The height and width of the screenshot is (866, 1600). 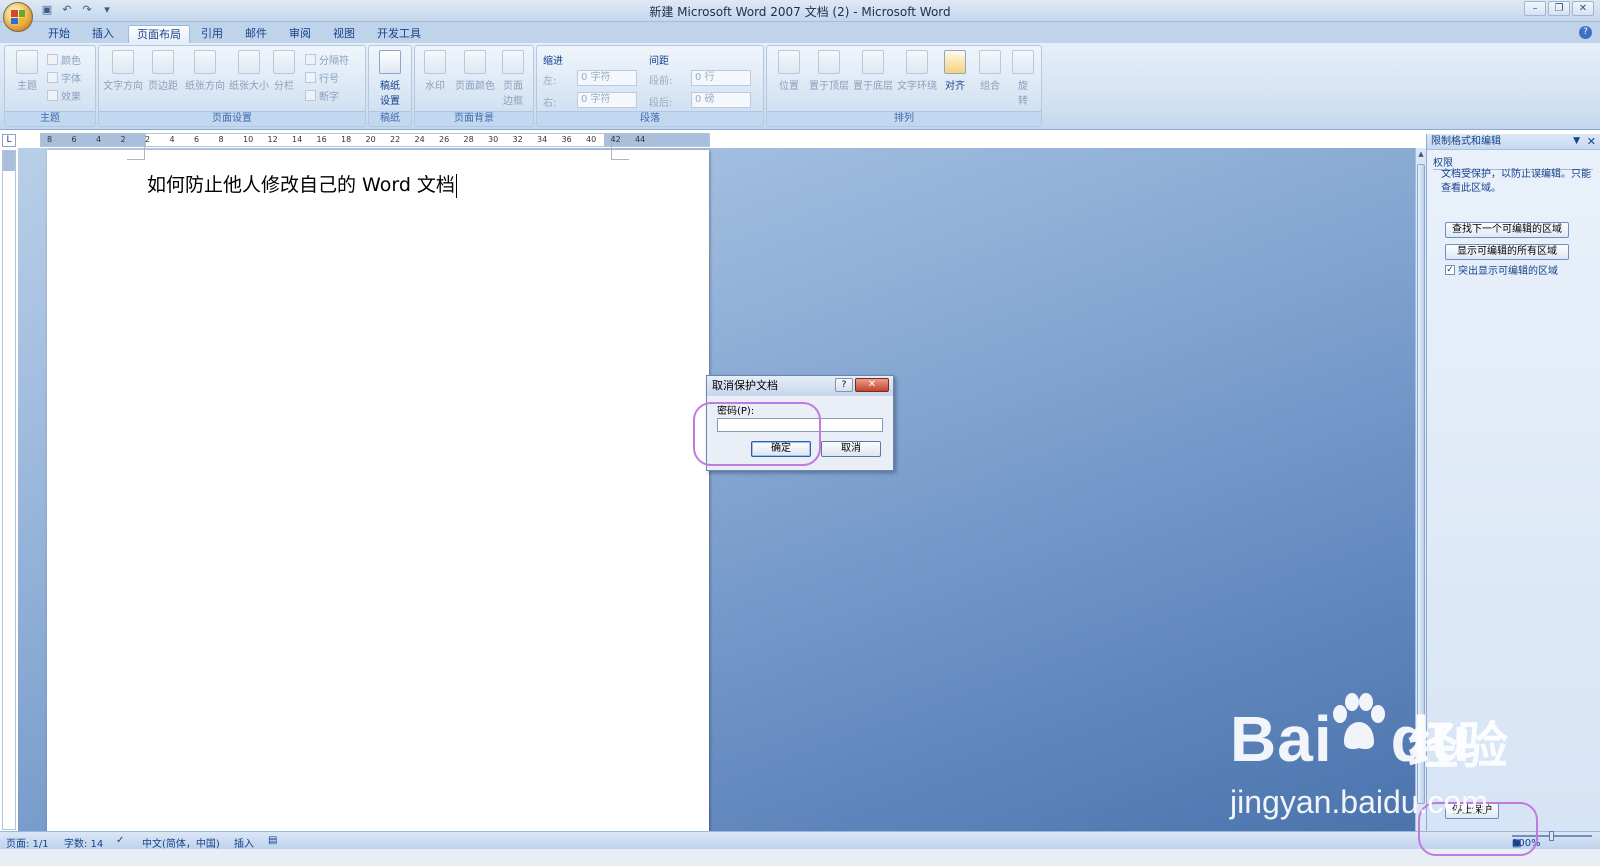 What do you see at coordinates (52, 59) in the screenshot?
I see `colors-icon` at bounding box center [52, 59].